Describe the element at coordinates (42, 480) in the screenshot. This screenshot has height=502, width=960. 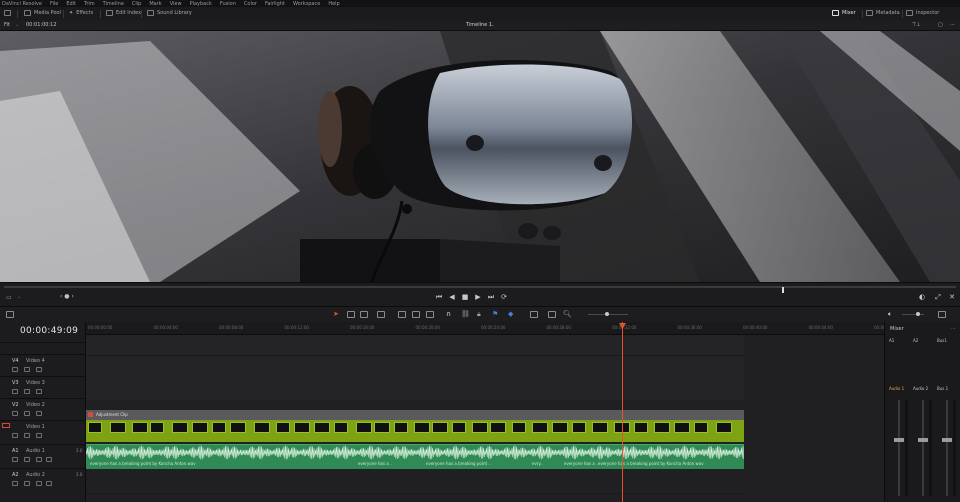
I see `track-header-a2: A2 Audio 2 2.0` at that location.